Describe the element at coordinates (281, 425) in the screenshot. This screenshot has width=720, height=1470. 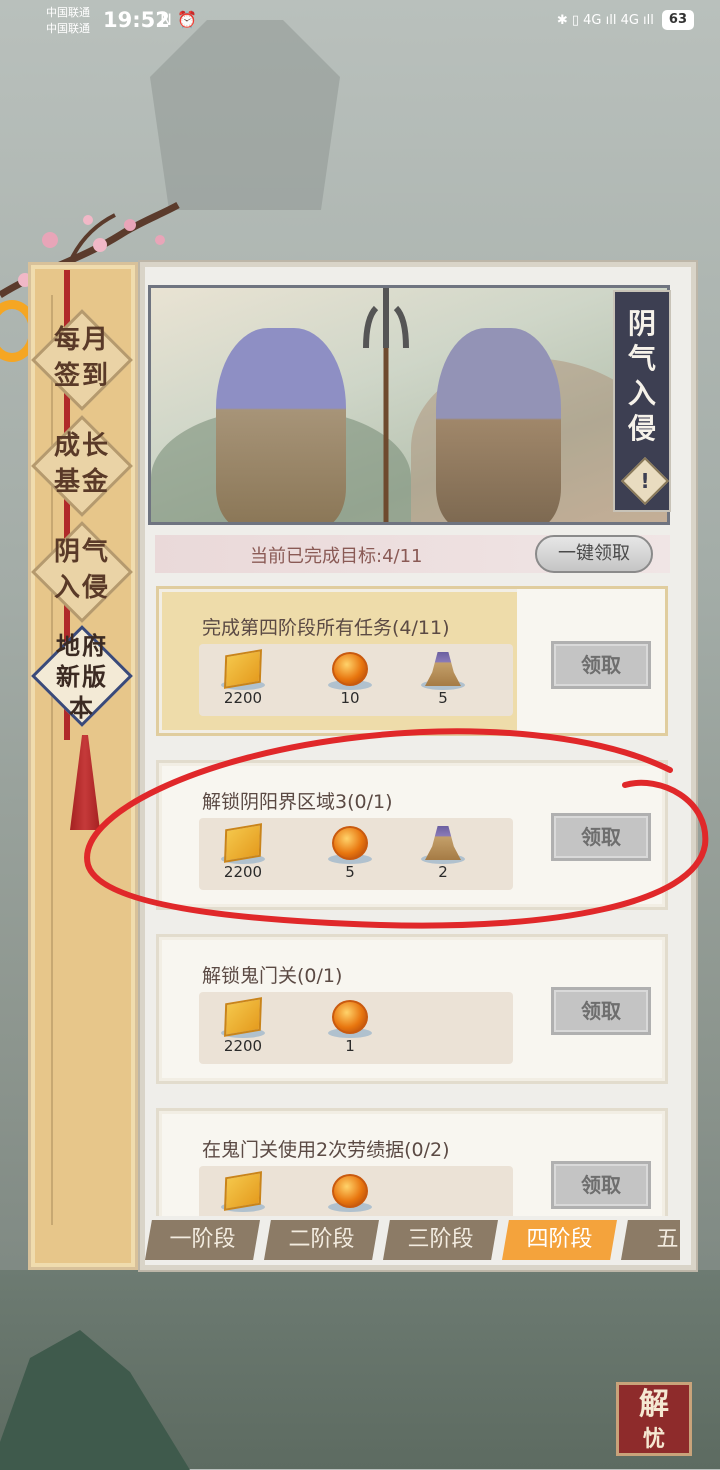
I see `horse-face-character` at that location.